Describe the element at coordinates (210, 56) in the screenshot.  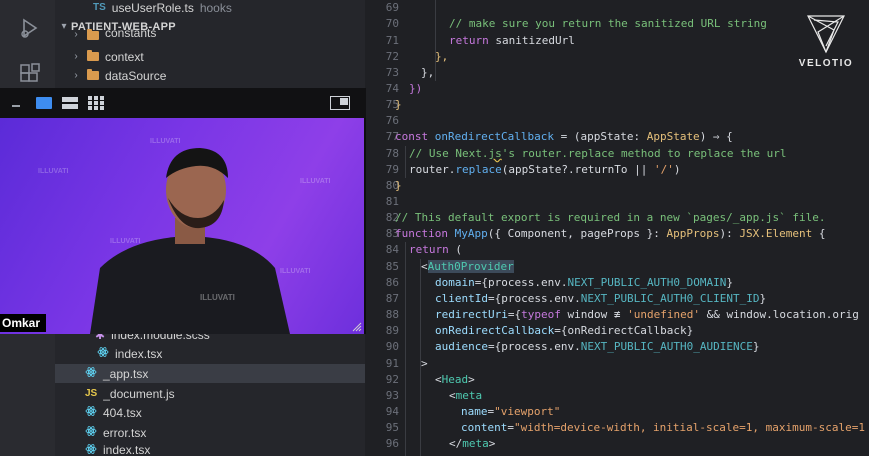
I see `folder-item: › context` at that location.